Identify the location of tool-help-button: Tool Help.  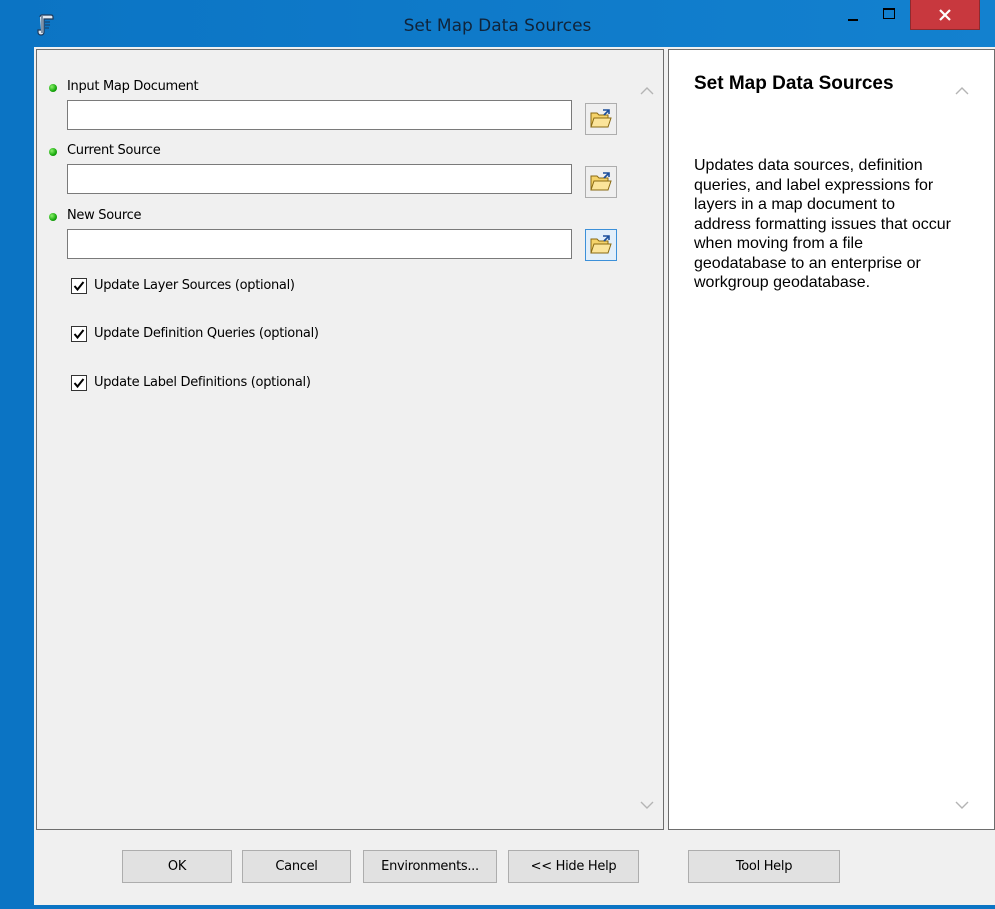
(764, 866).